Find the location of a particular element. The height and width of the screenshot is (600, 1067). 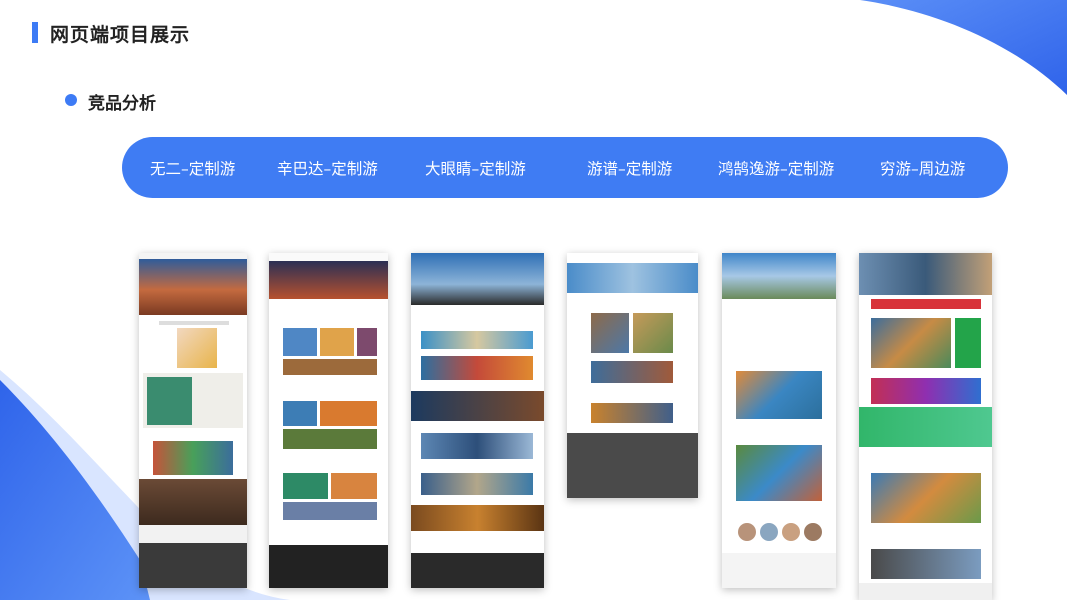

bullet-dot is located at coordinates (71, 100).